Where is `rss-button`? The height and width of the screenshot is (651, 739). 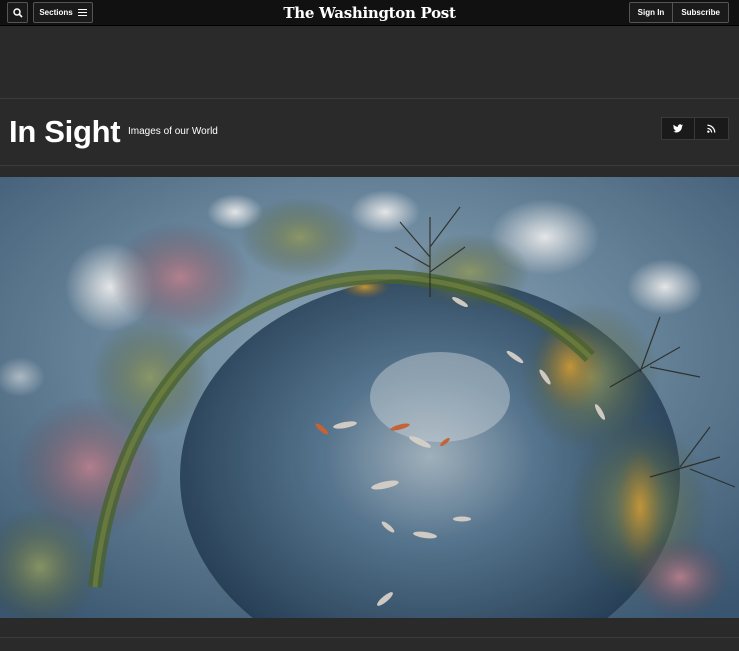
rss-button is located at coordinates (712, 128).